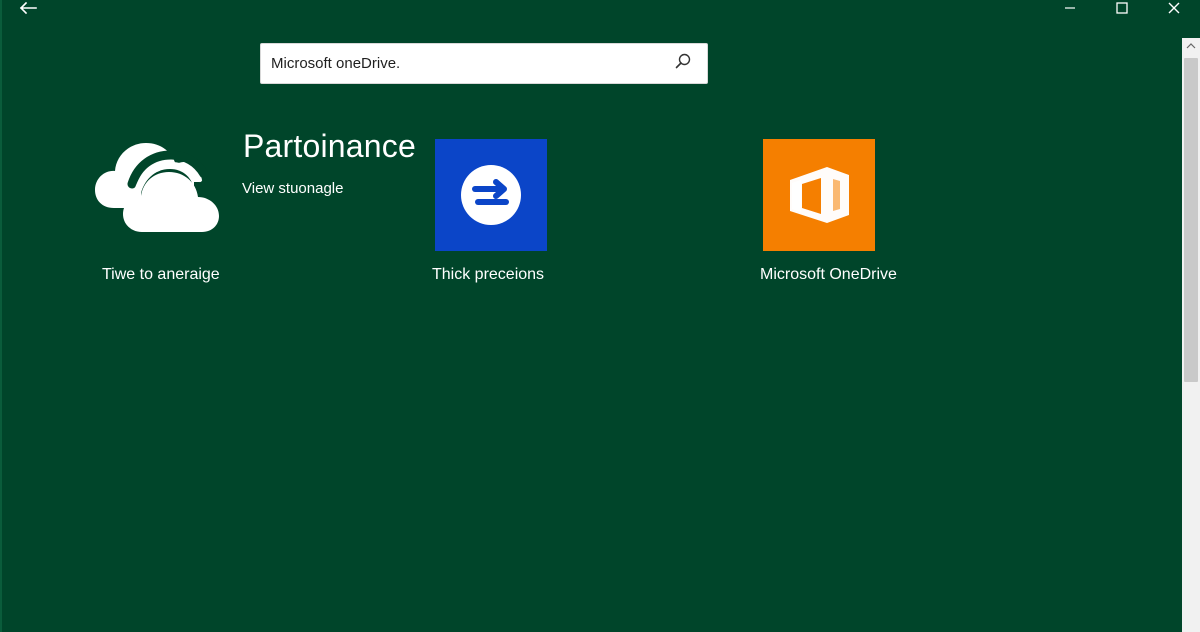  I want to click on search-icon, so click(683, 64).